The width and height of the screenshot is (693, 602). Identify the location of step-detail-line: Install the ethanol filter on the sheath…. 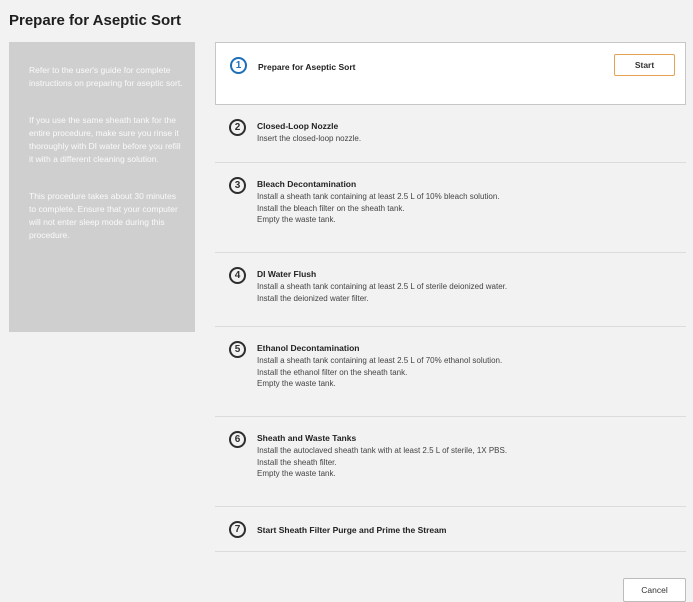
(332, 372).